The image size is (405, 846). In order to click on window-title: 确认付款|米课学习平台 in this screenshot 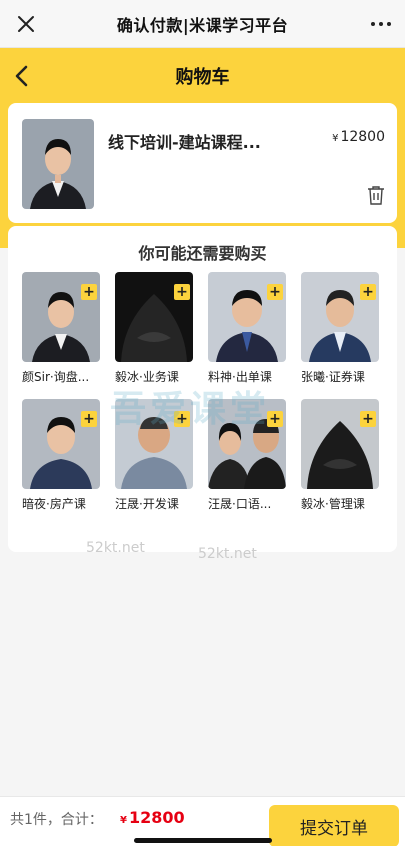, I will do `click(202, 25)`.